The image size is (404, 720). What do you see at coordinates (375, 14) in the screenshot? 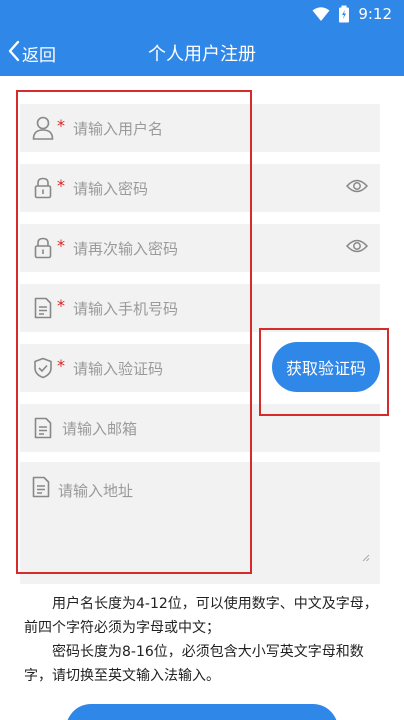
I see `clock-time: 9:12` at bounding box center [375, 14].